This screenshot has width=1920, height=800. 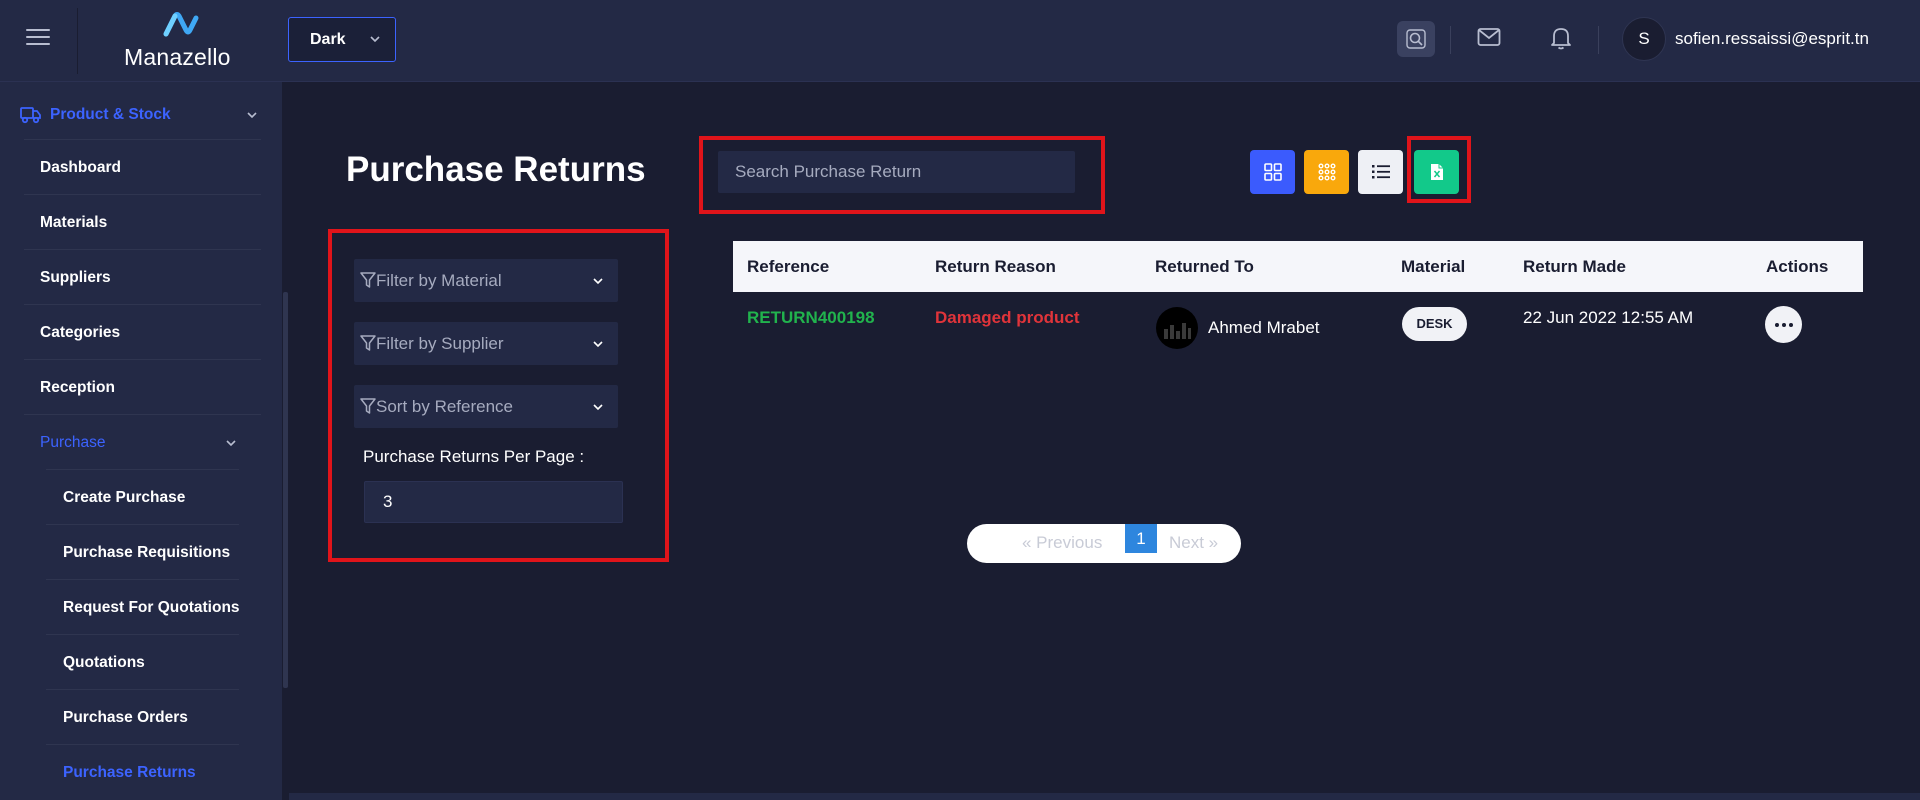 I want to click on export-excel-button, so click(x=1436, y=172).